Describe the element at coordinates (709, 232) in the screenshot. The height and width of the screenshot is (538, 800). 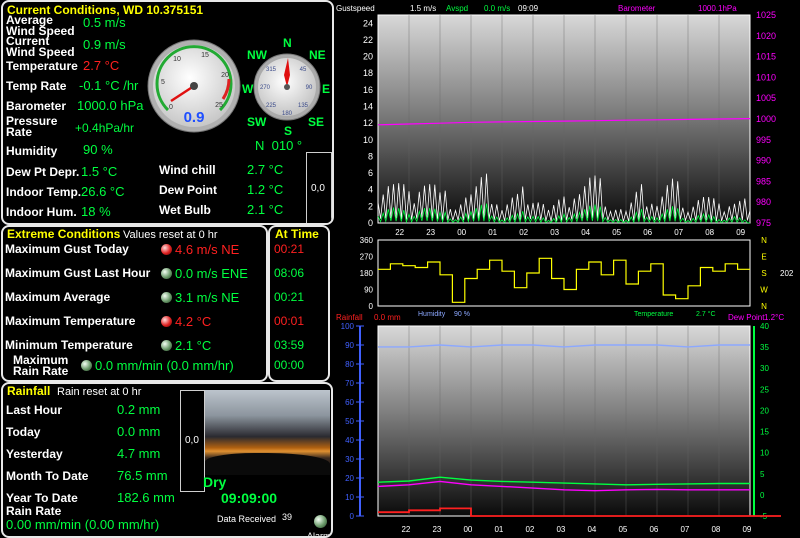
I see `x-tick: 08` at that location.